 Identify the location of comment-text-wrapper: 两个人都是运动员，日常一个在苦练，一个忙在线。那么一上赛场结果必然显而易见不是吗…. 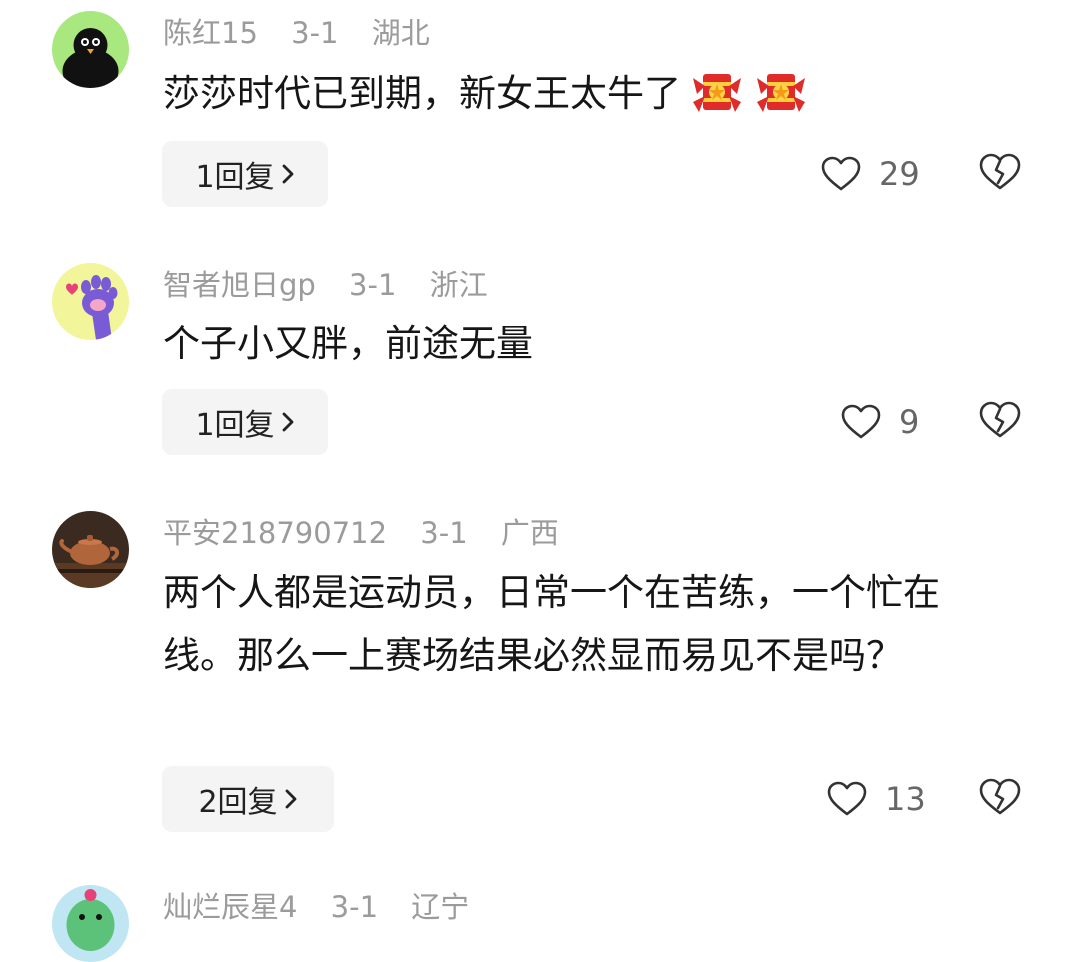
(588, 624).